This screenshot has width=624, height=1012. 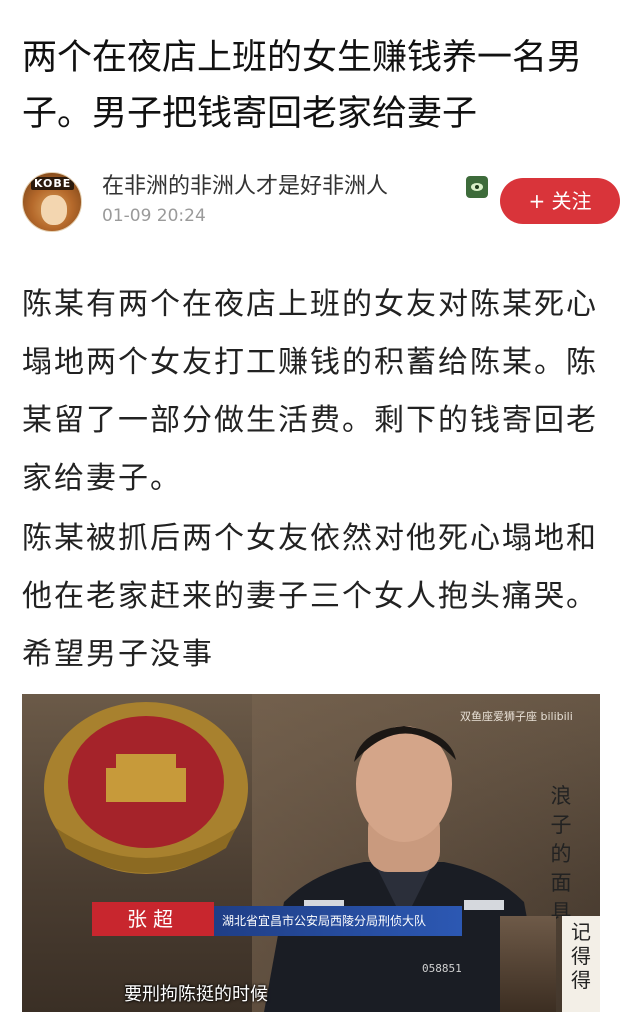 I want to click on avatar: KOBE, so click(x=52, y=202).